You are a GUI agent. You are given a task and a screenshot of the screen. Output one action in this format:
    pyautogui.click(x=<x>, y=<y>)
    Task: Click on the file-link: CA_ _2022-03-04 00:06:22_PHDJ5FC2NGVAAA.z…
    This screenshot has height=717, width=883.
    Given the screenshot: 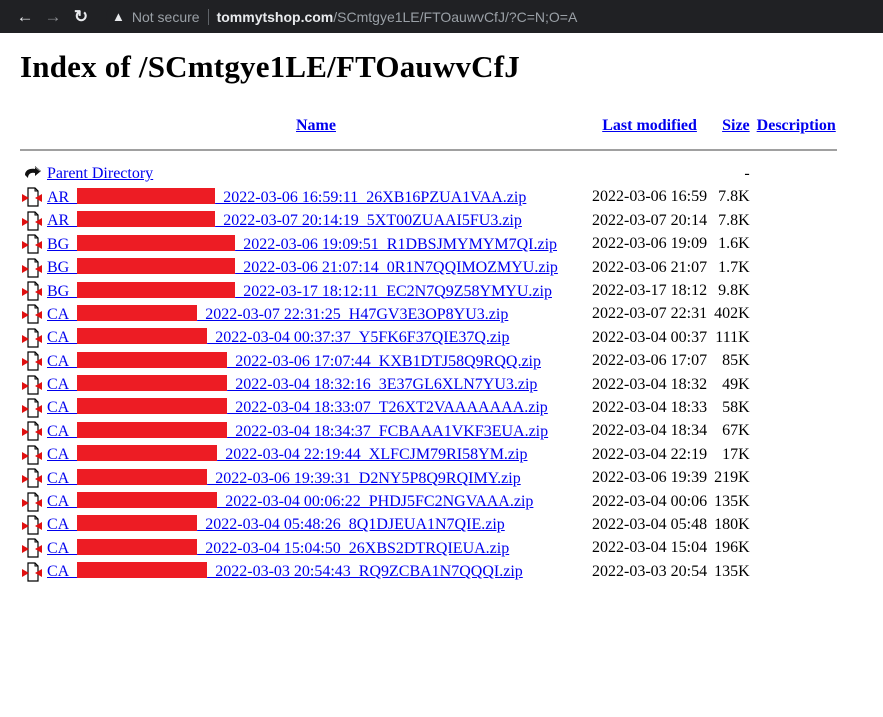 What is the action you would take?
    pyautogui.click(x=290, y=501)
    